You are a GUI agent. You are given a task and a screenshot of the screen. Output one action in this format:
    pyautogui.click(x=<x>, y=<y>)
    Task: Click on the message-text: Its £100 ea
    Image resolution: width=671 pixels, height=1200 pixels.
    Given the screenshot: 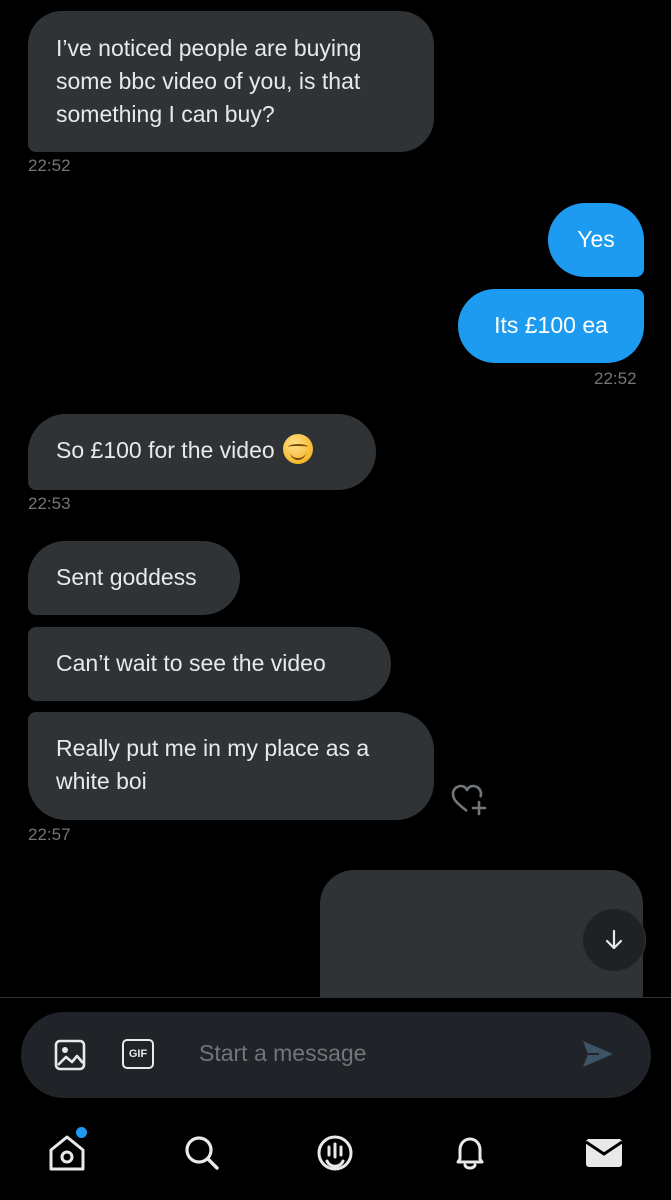 What is the action you would take?
    pyautogui.click(x=551, y=325)
    